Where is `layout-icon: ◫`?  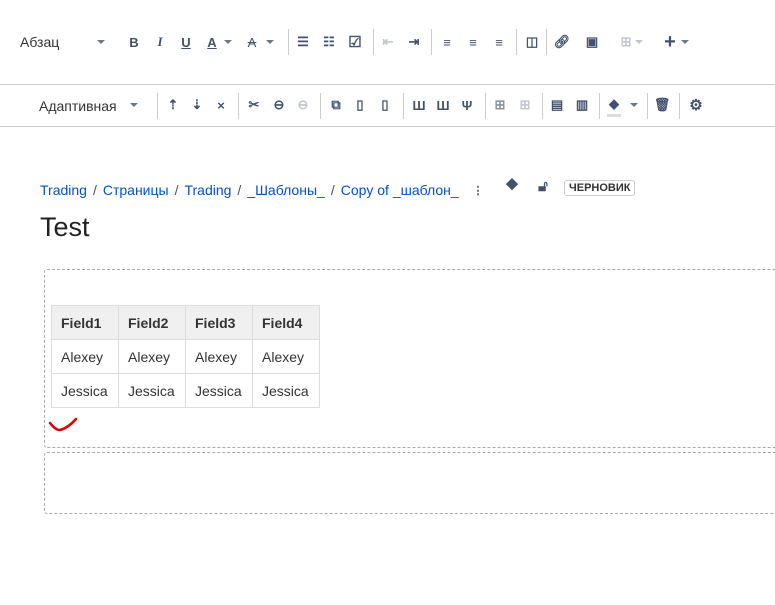
layout-icon: ◫ is located at coordinates (532, 42).